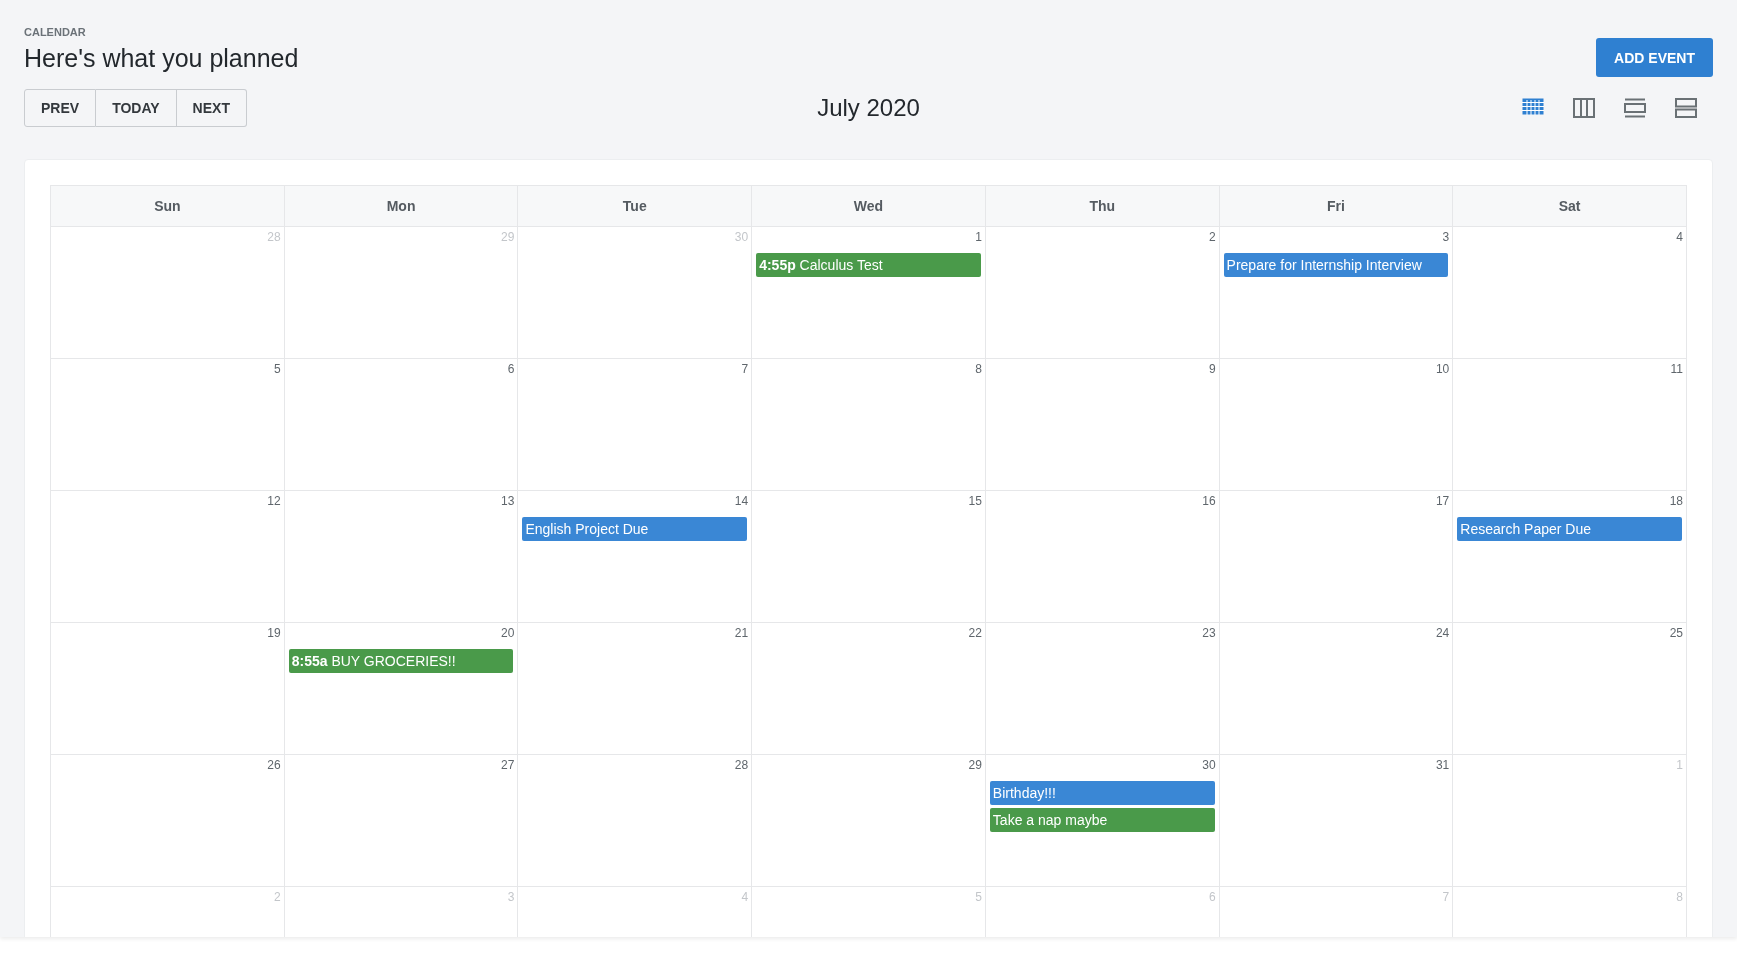  I want to click on grid-view-icon, so click(1533, 106).